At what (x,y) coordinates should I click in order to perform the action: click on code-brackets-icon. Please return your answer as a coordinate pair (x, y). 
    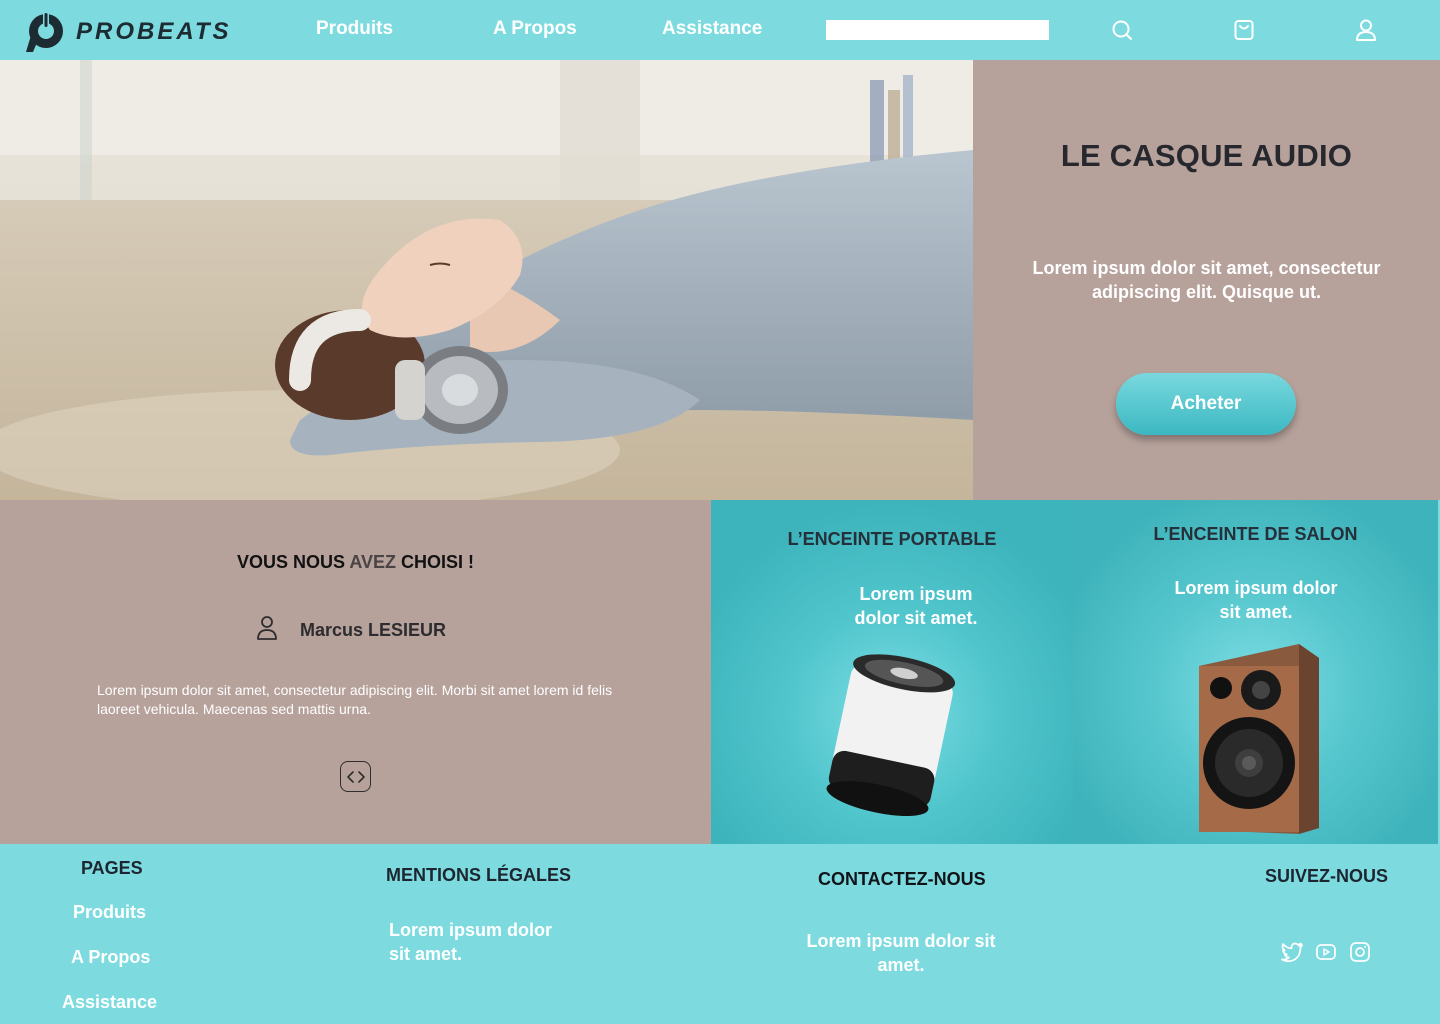
    Looking at the image, I should click on (355, 776).